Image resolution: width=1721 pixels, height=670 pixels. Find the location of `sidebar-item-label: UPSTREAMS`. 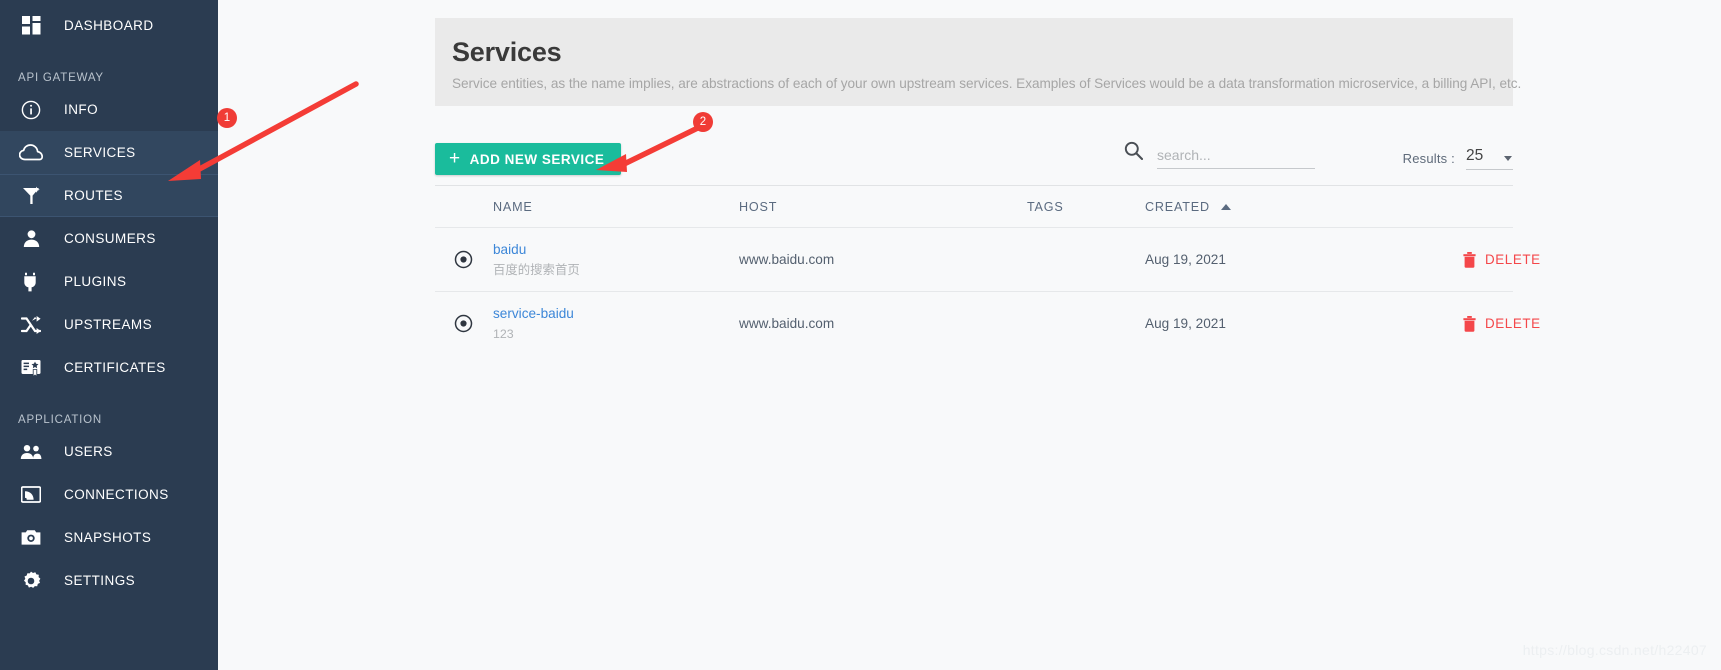

sidebar-item-label: UPSTREAMS is located at coordinates (108, 324).